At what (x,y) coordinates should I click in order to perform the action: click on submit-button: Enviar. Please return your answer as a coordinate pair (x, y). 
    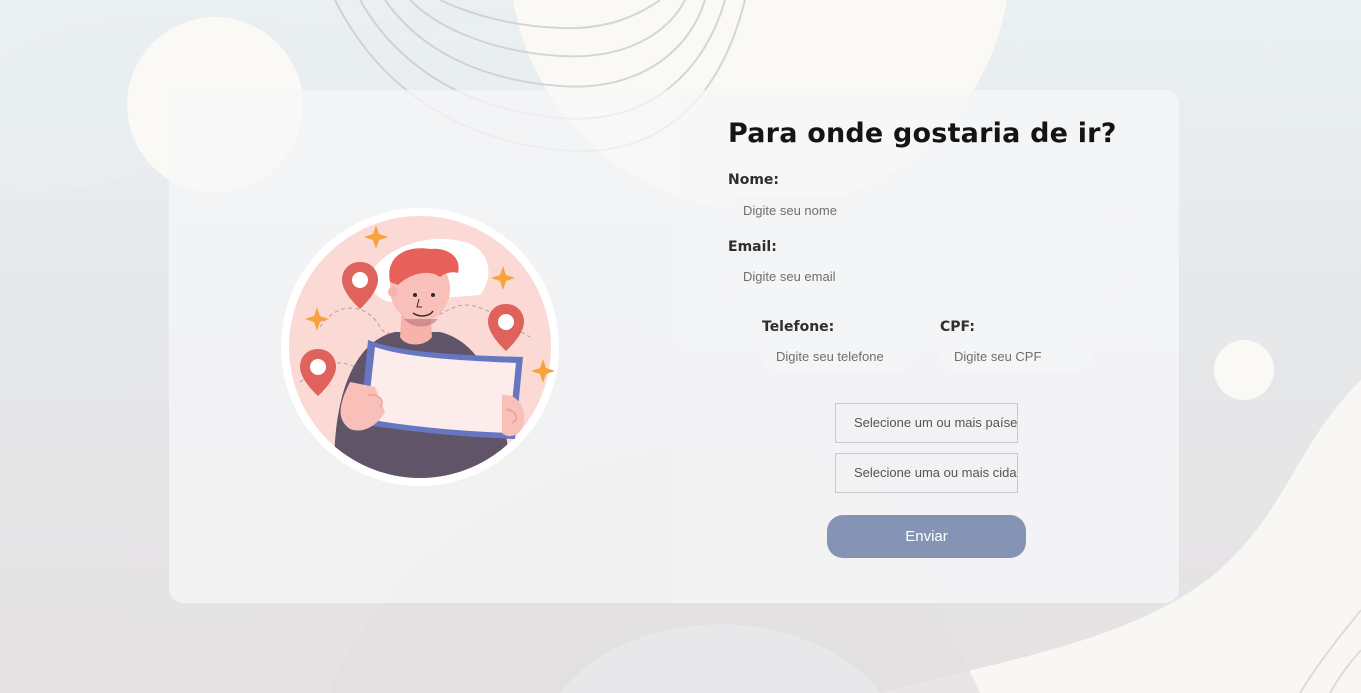
    Looking at the image, I should click on (926, 536).